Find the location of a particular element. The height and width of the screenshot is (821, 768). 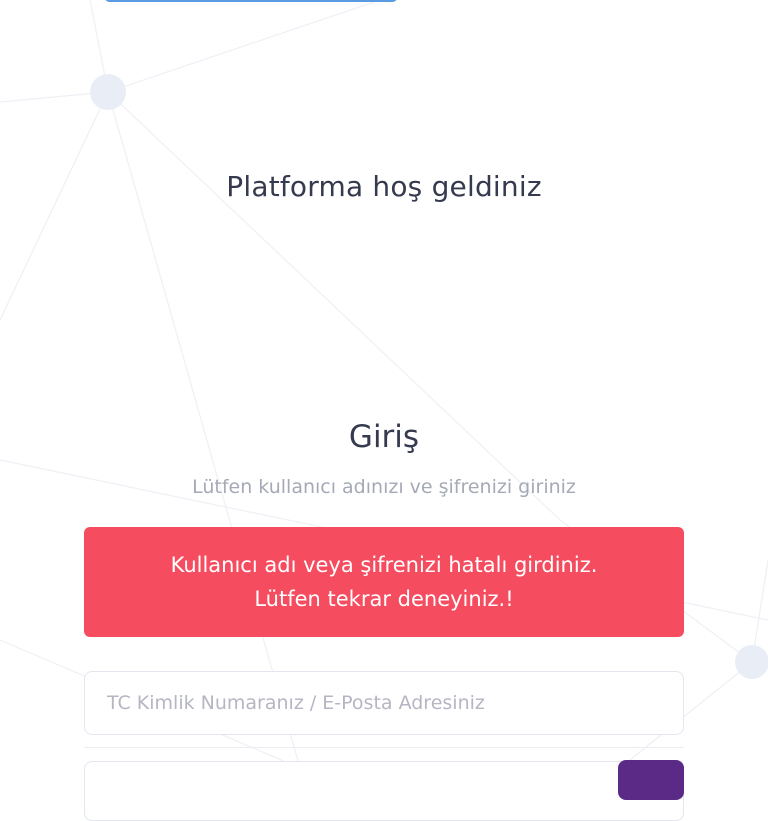

top-action-button is located at coordinates (251, 1).